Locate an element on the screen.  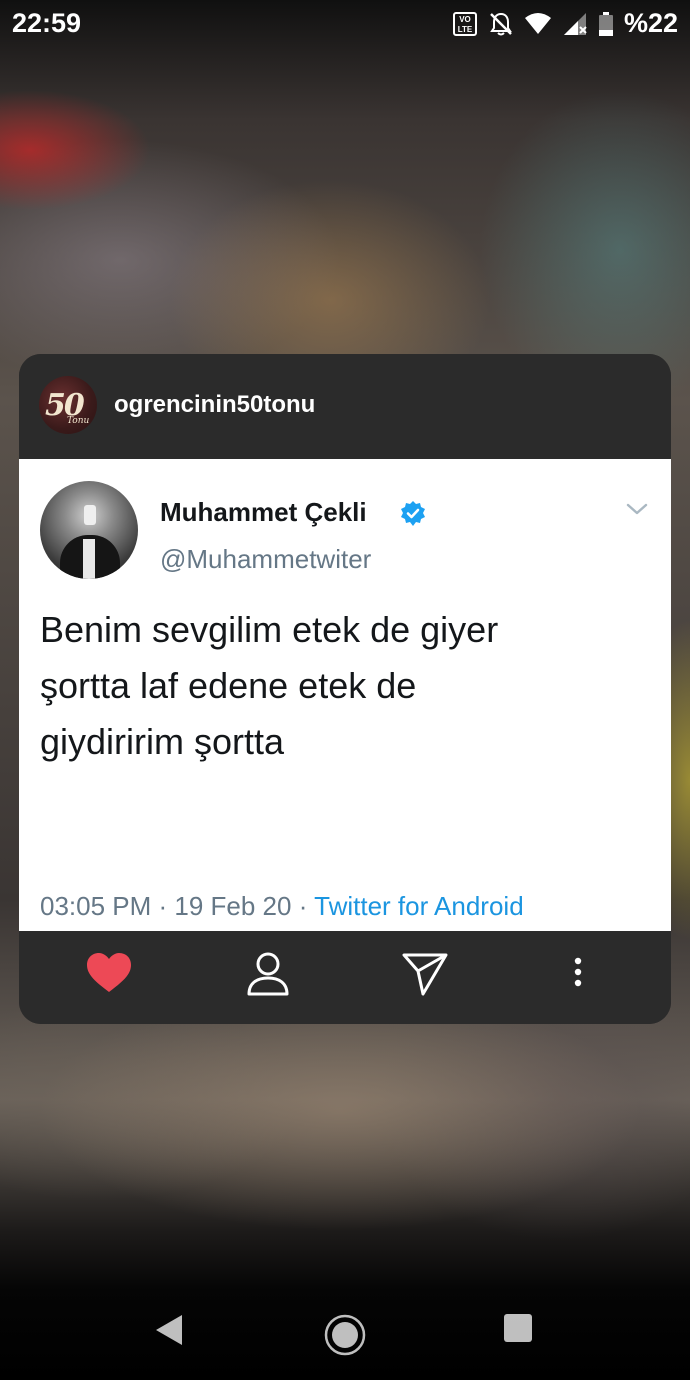
account-avatar: 50 Tonu is located at coordinates (68, 405).